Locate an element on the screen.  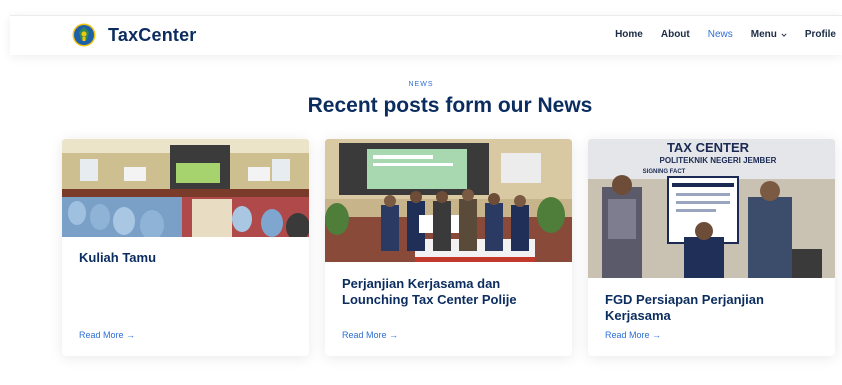
brand-name: TaxCenter is located at coordinates (152, 34).